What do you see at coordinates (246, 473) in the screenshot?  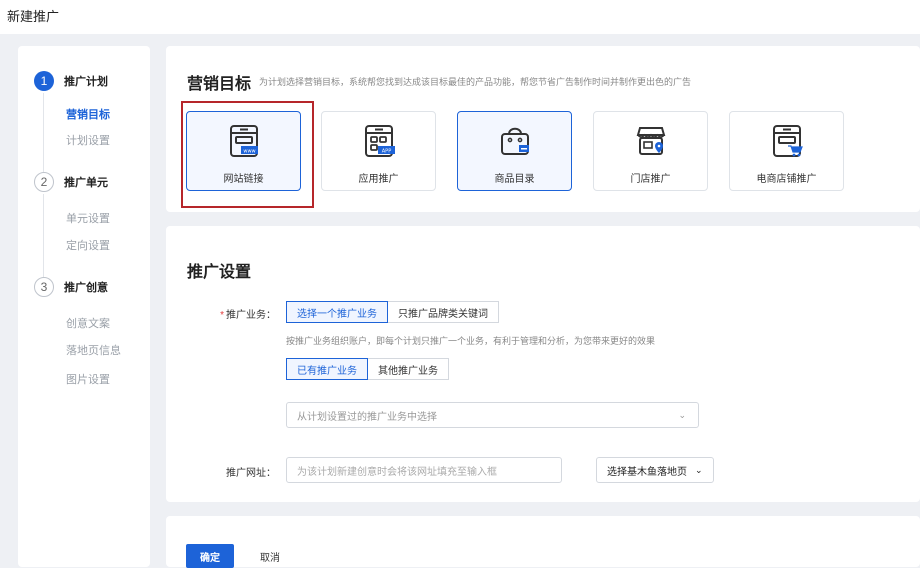 I see `url-label-text: 推广网址` at bounding box center [246, 473].